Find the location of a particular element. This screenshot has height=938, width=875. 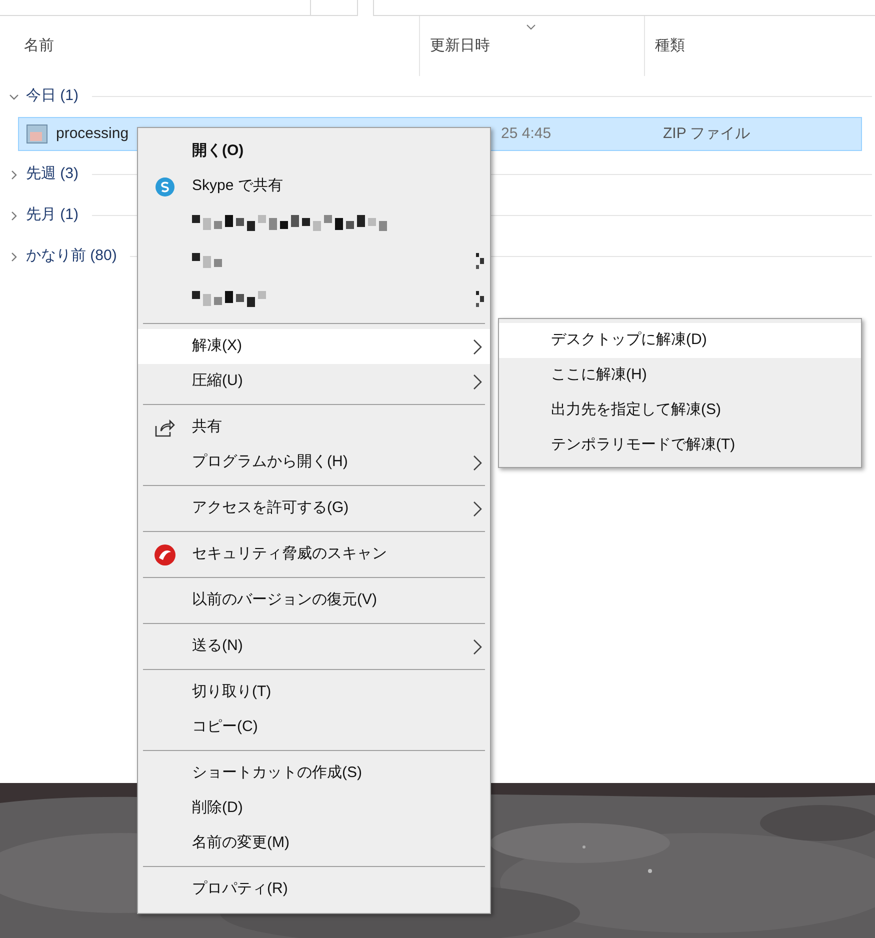

file-name: processing is located at coordinates (93, 134).